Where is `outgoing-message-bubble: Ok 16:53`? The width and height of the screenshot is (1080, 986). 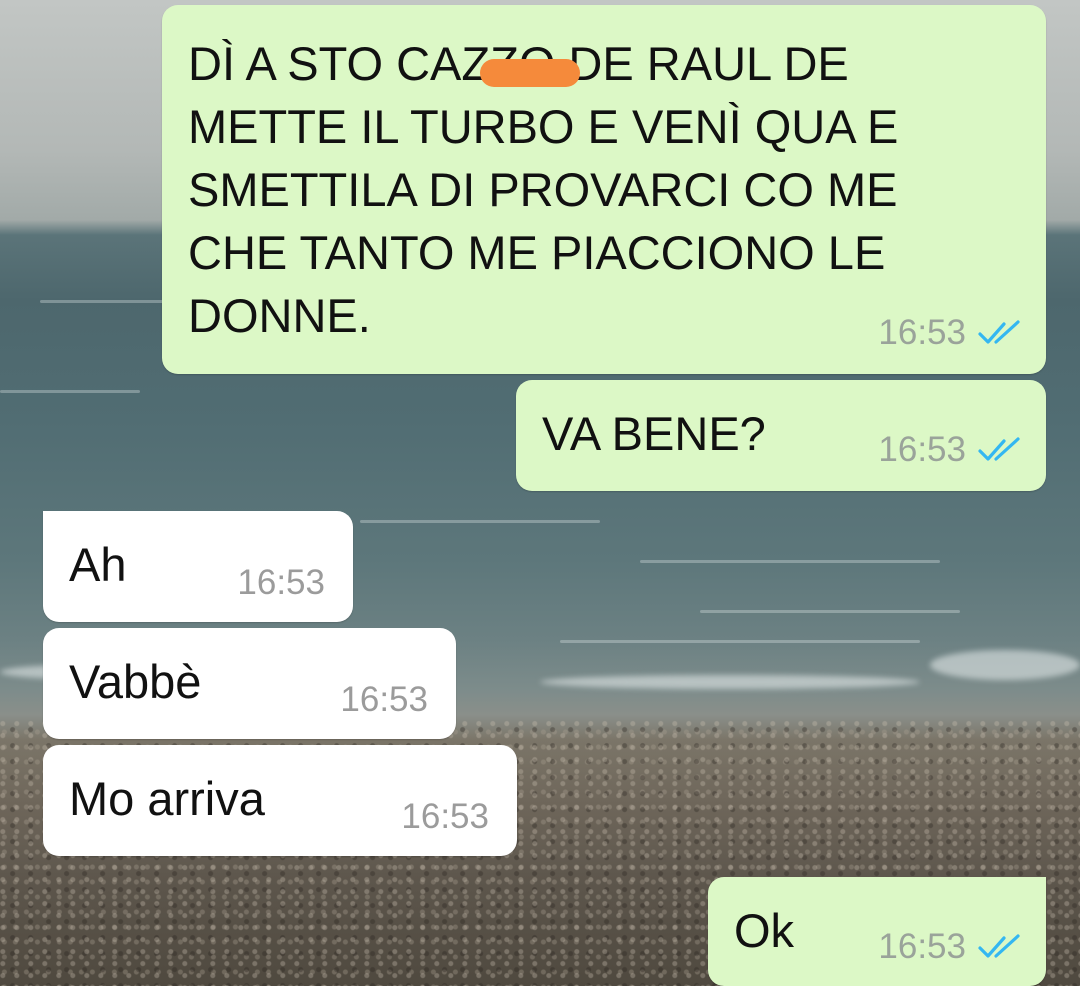
outgoing-message-bubble: Ok 16:53 is located at coordinates (877, 931).